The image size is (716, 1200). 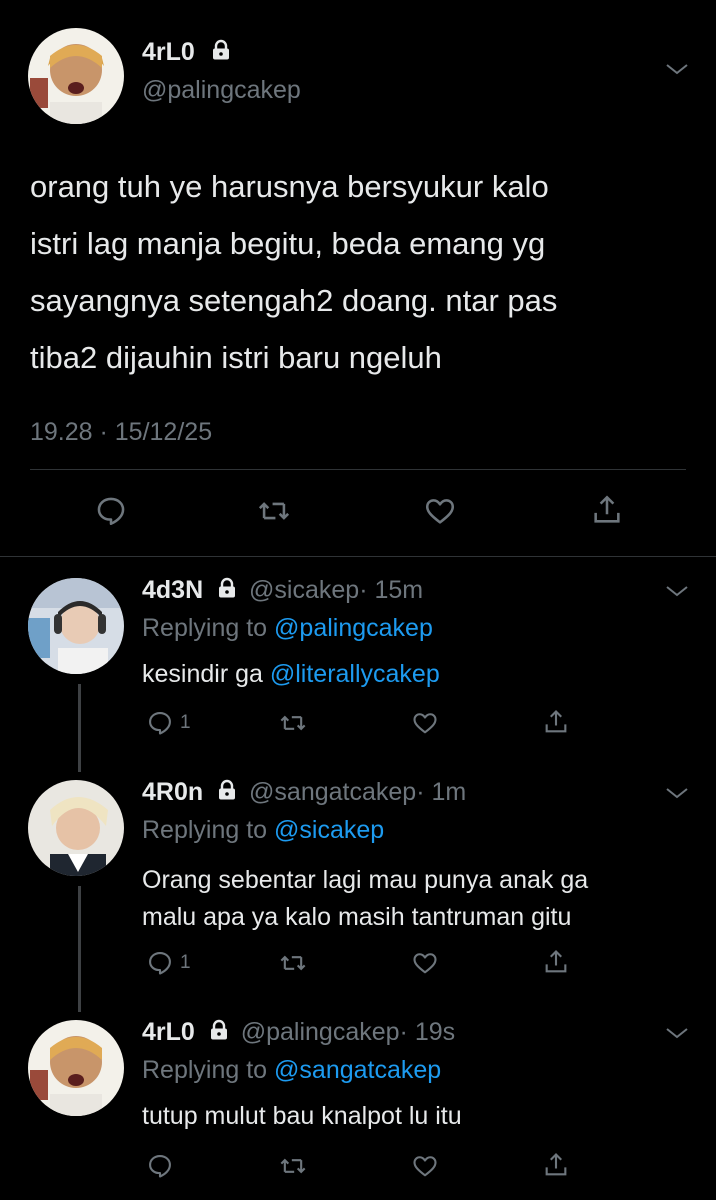 I want to click on reply-text-line: malu apa ya kalo masih tantruman gitu, so click(x=357, y=917).